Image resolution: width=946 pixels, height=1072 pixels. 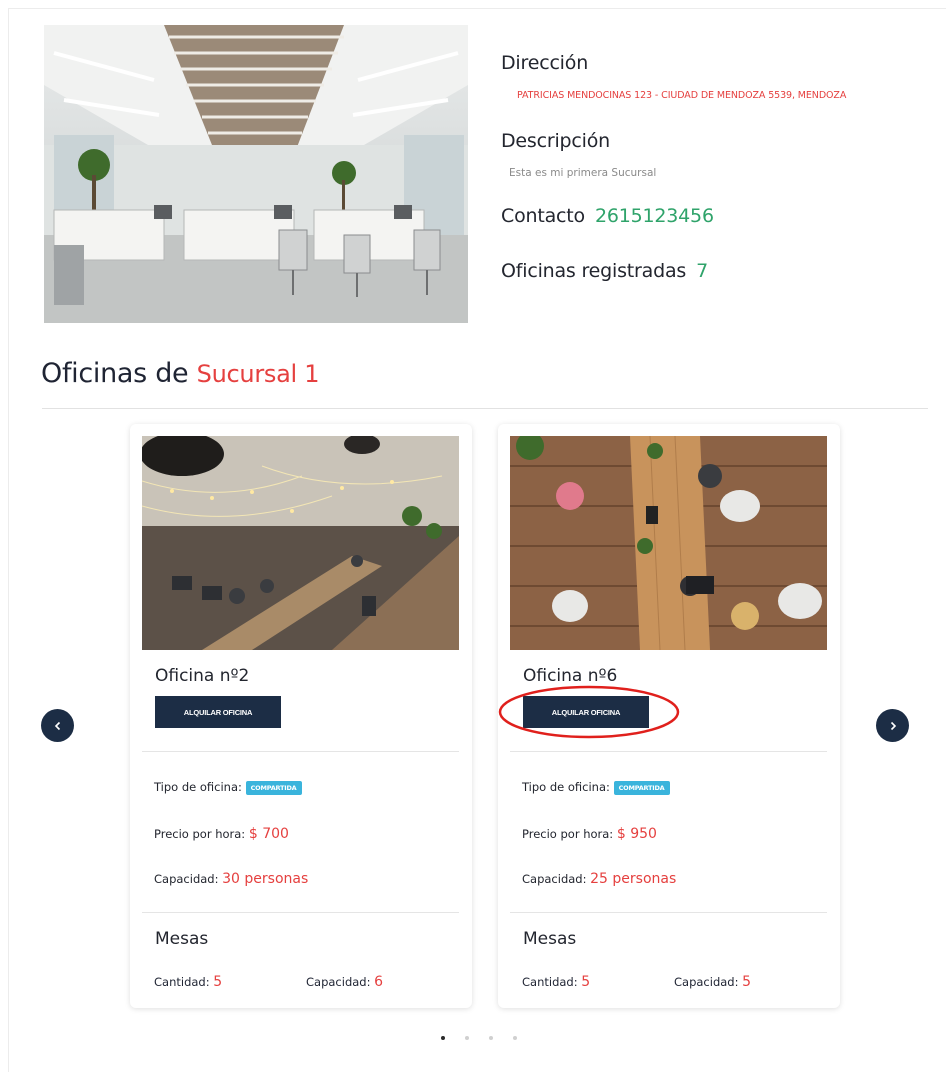 I want to click on oficinas-registradas-value: 7, so click(x=702, y=271).